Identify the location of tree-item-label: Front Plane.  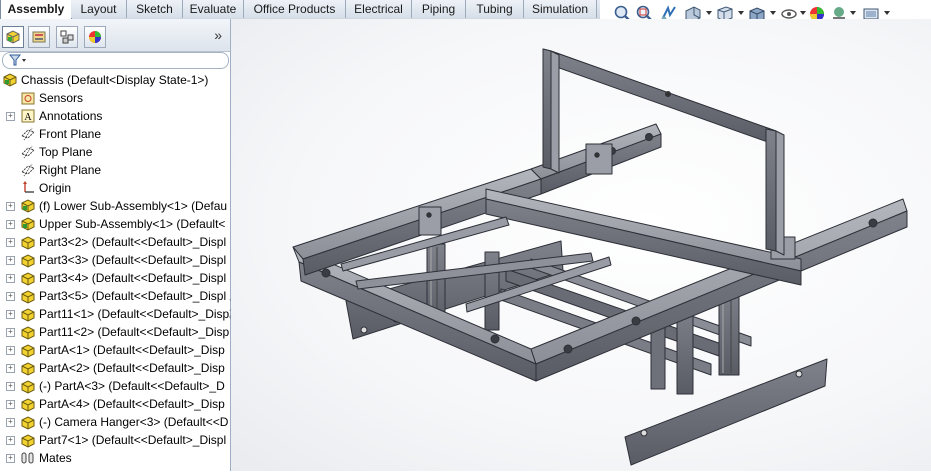
(70, 134).